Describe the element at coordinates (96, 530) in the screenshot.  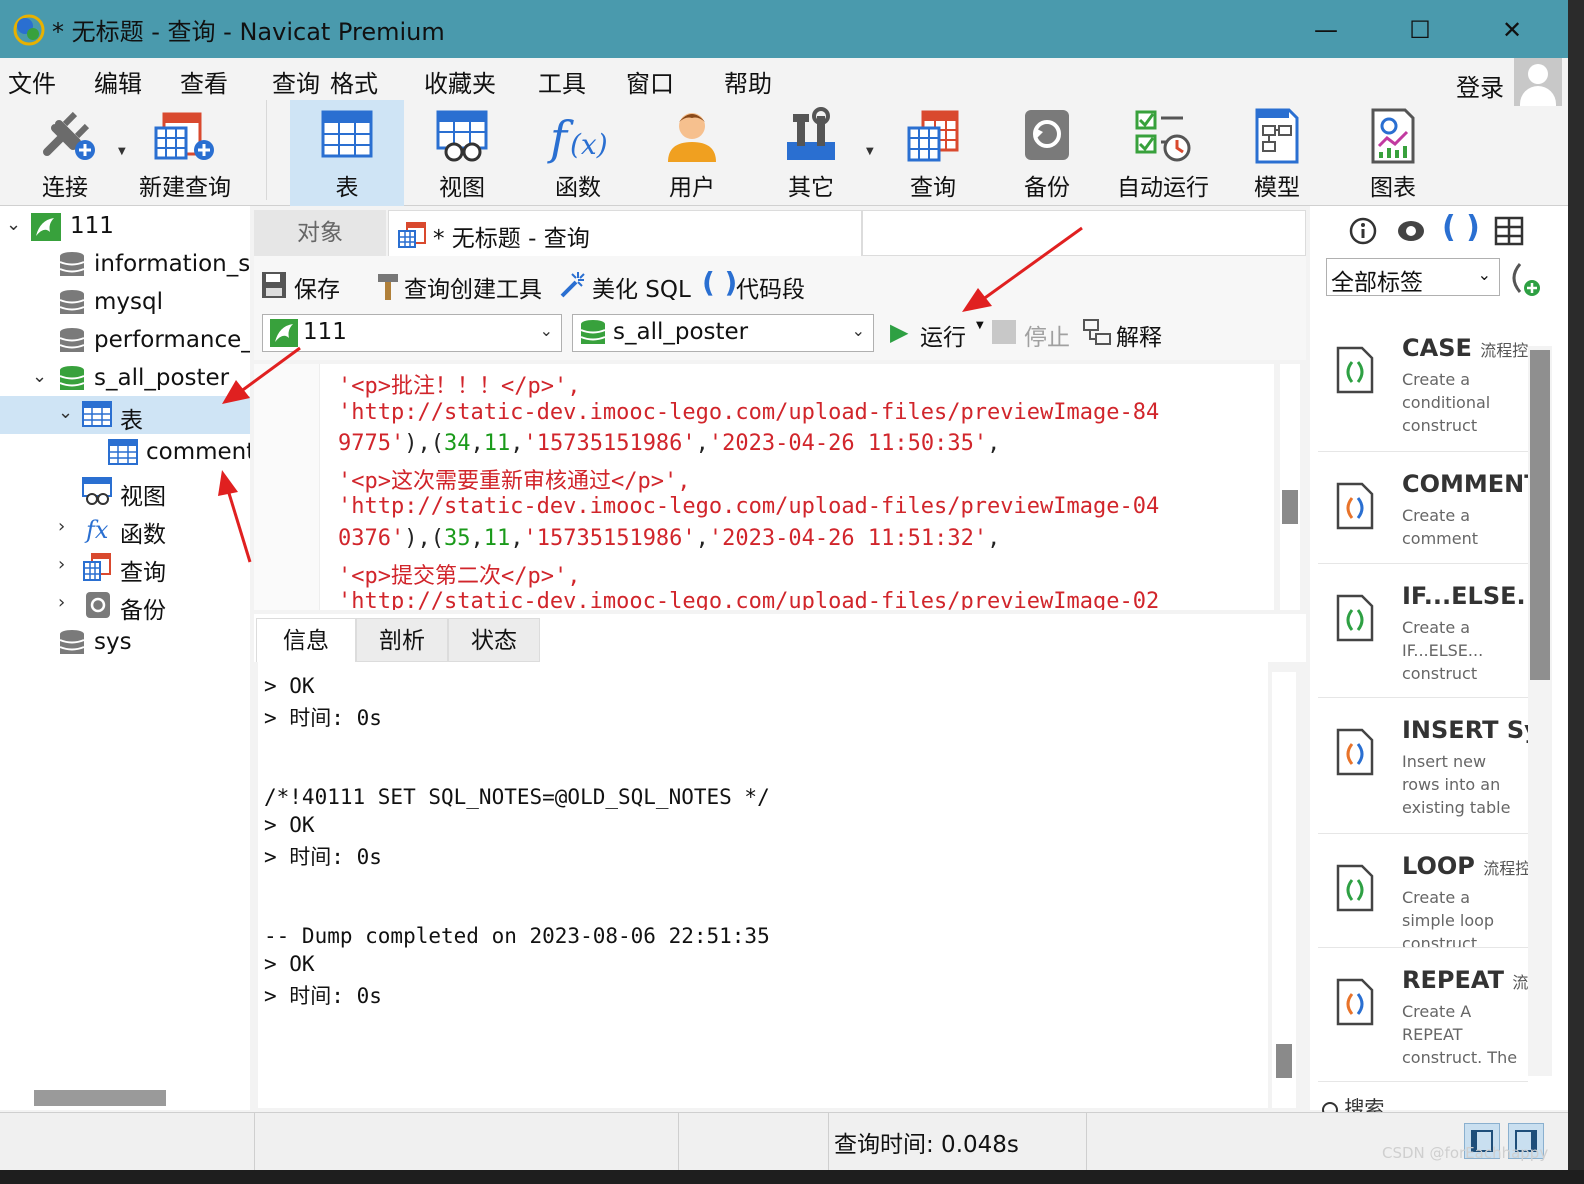
I see `function-icon: fx` at that location.